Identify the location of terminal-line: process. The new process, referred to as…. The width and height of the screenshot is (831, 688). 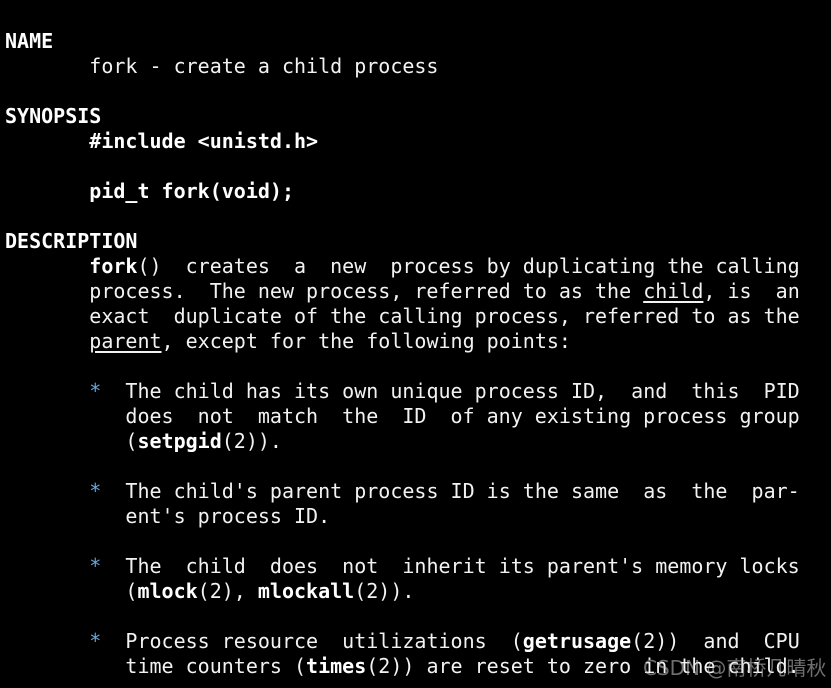
(402, 291).